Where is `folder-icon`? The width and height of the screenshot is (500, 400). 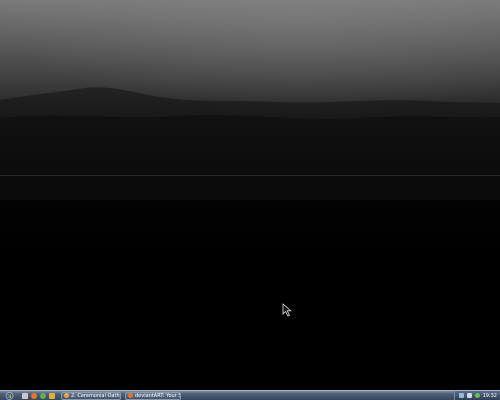
folder-icon is located at coordinates (52, 395).